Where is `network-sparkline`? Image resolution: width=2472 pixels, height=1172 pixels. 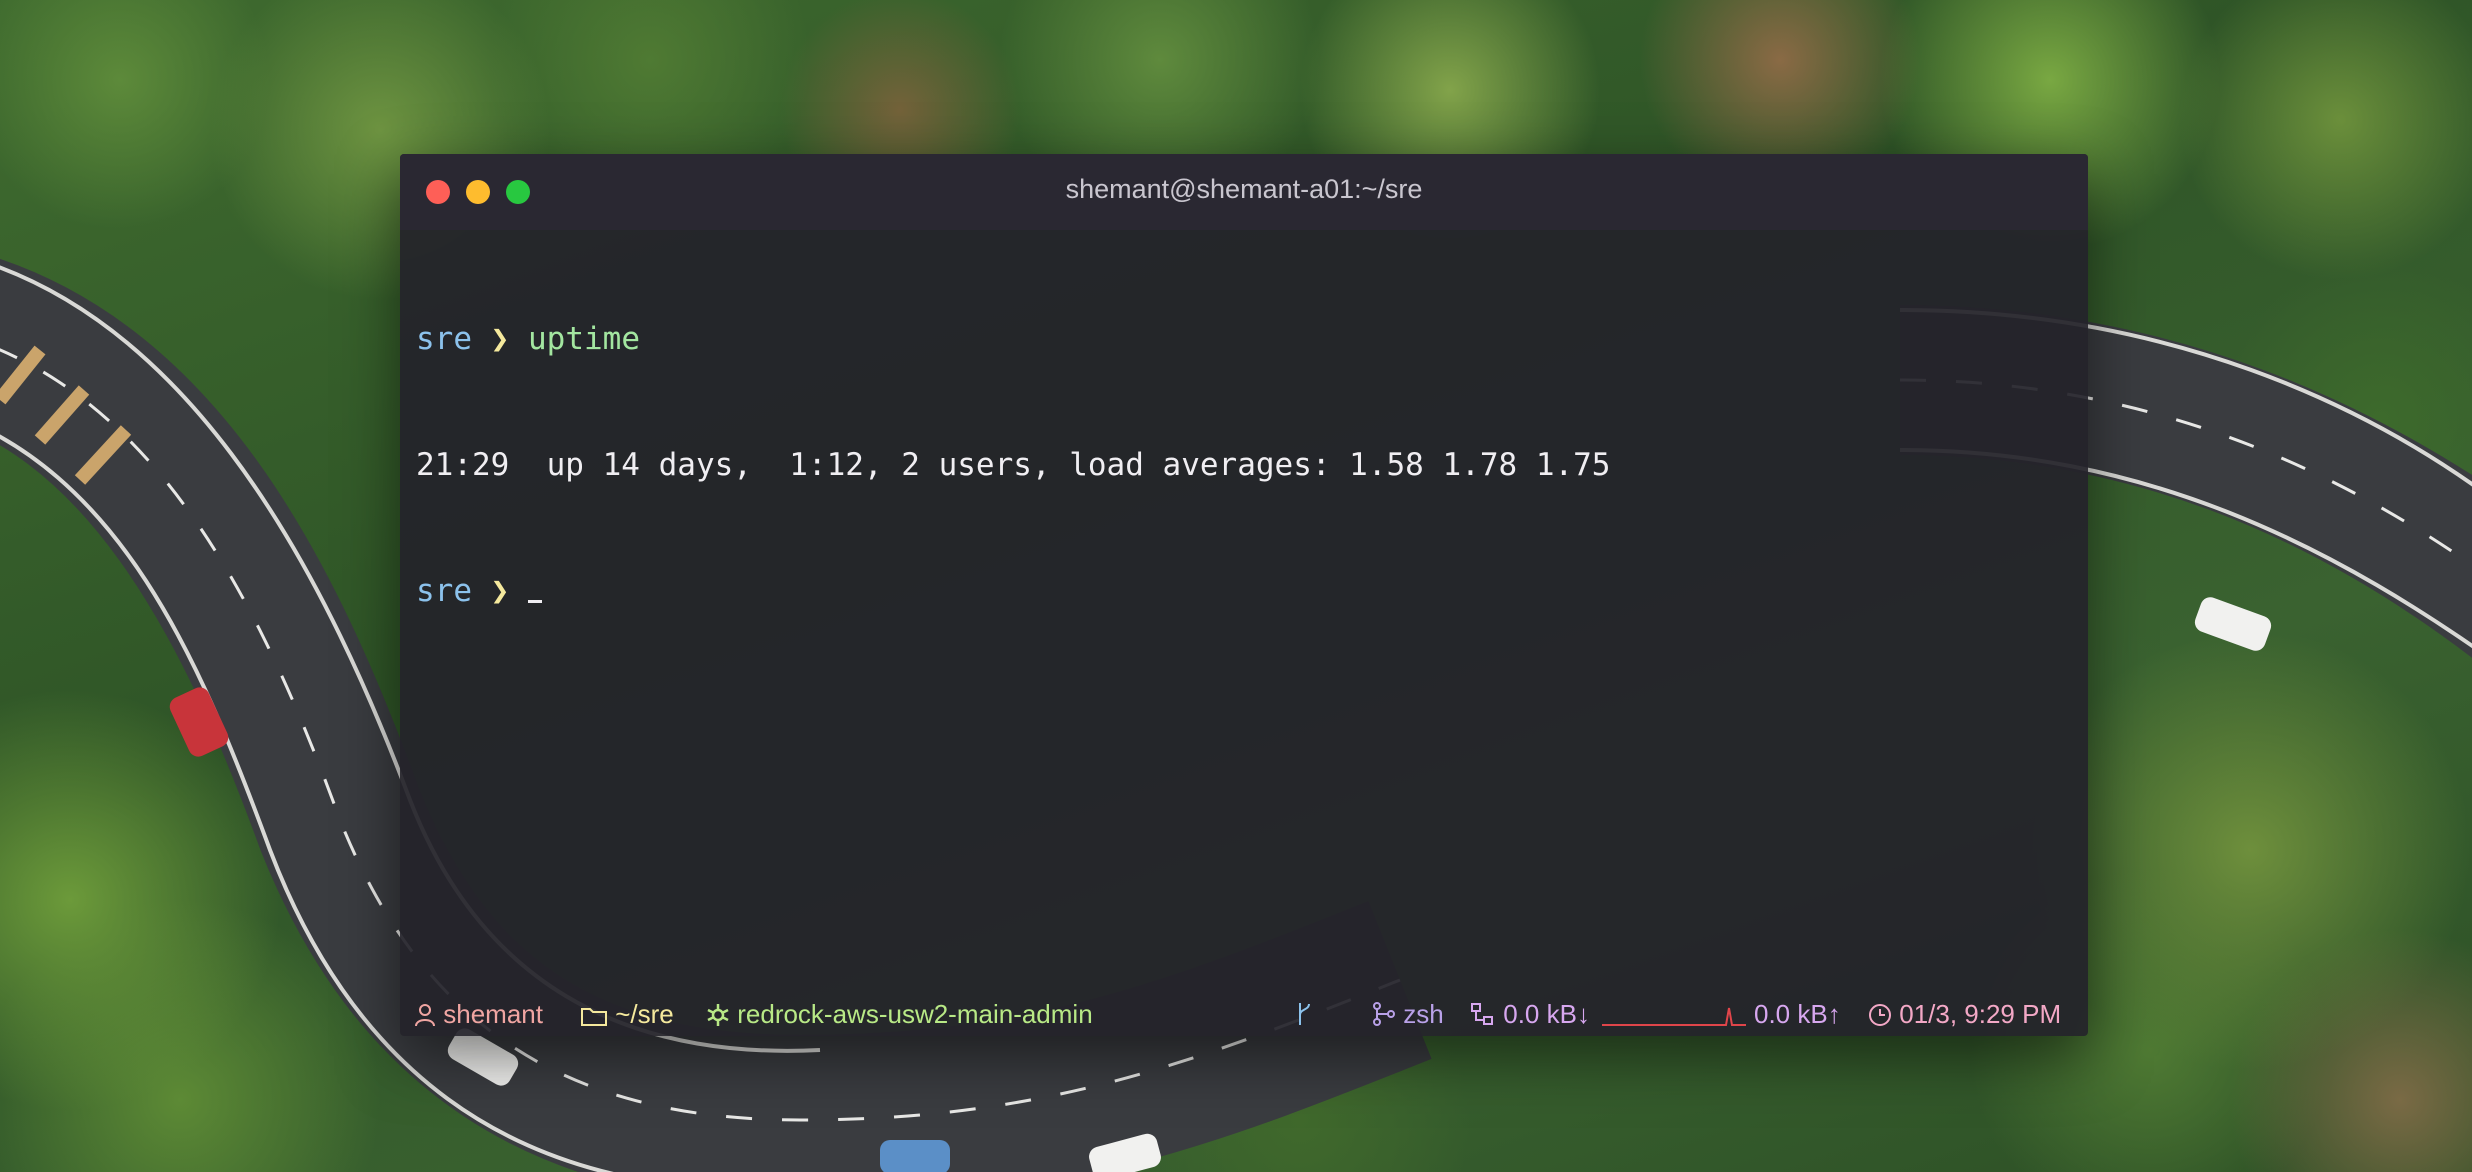
network-sparkline is located at coordinates (1674, 1014).